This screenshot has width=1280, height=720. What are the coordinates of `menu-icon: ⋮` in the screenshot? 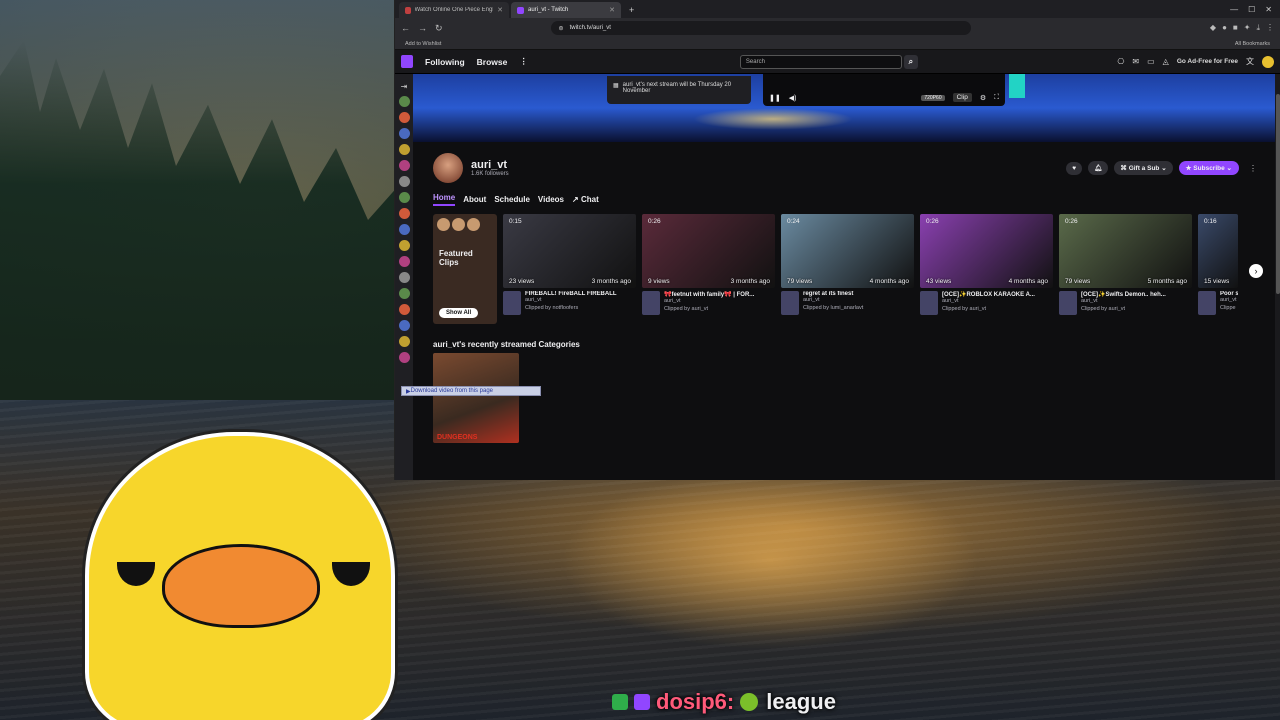 It's located at (1270, 28).